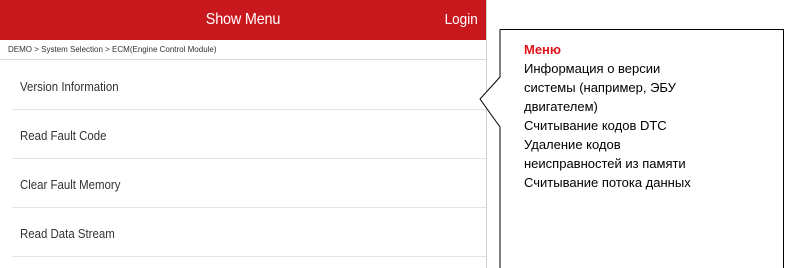  Describe the element at coordinates (243, 232) in the screenshot. I see `menu-item-read-data-stream: Read Data Stream` at that location.